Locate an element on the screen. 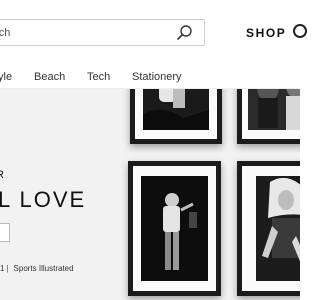 The height and width of the screenshot is (300, 320). search-input is located at coordinates (82, 32).